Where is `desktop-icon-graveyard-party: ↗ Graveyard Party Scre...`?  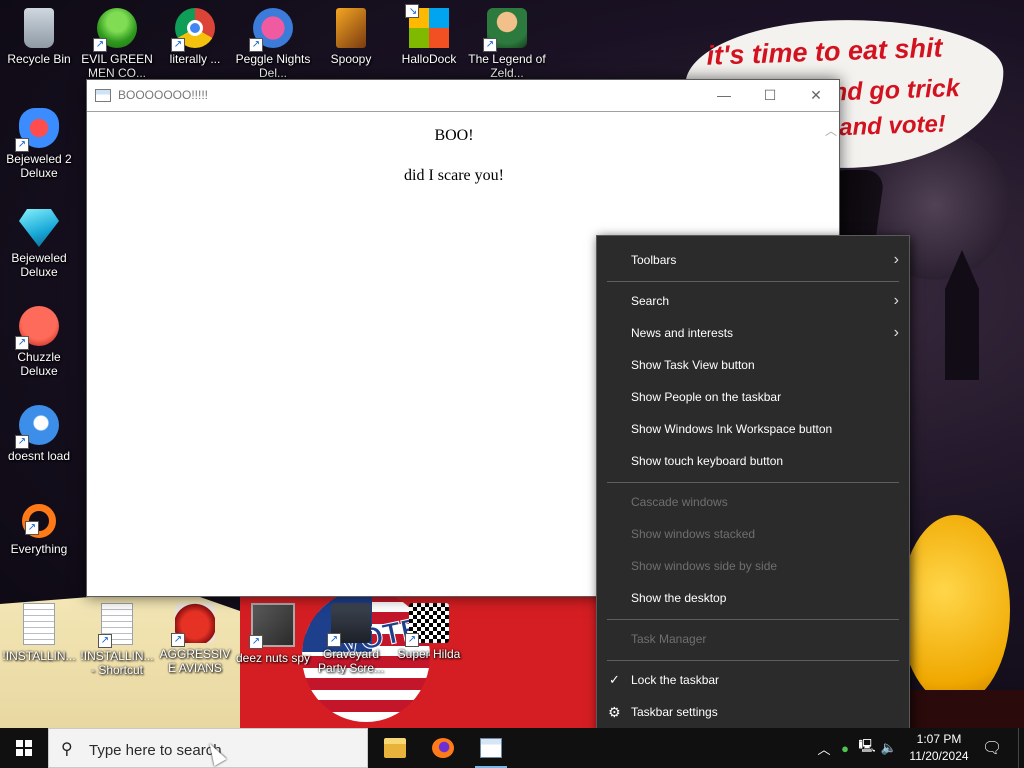
desktop-icon-graveyard-party: ↗ Graveyard Party Scre... is located at coordinates (351, 636).